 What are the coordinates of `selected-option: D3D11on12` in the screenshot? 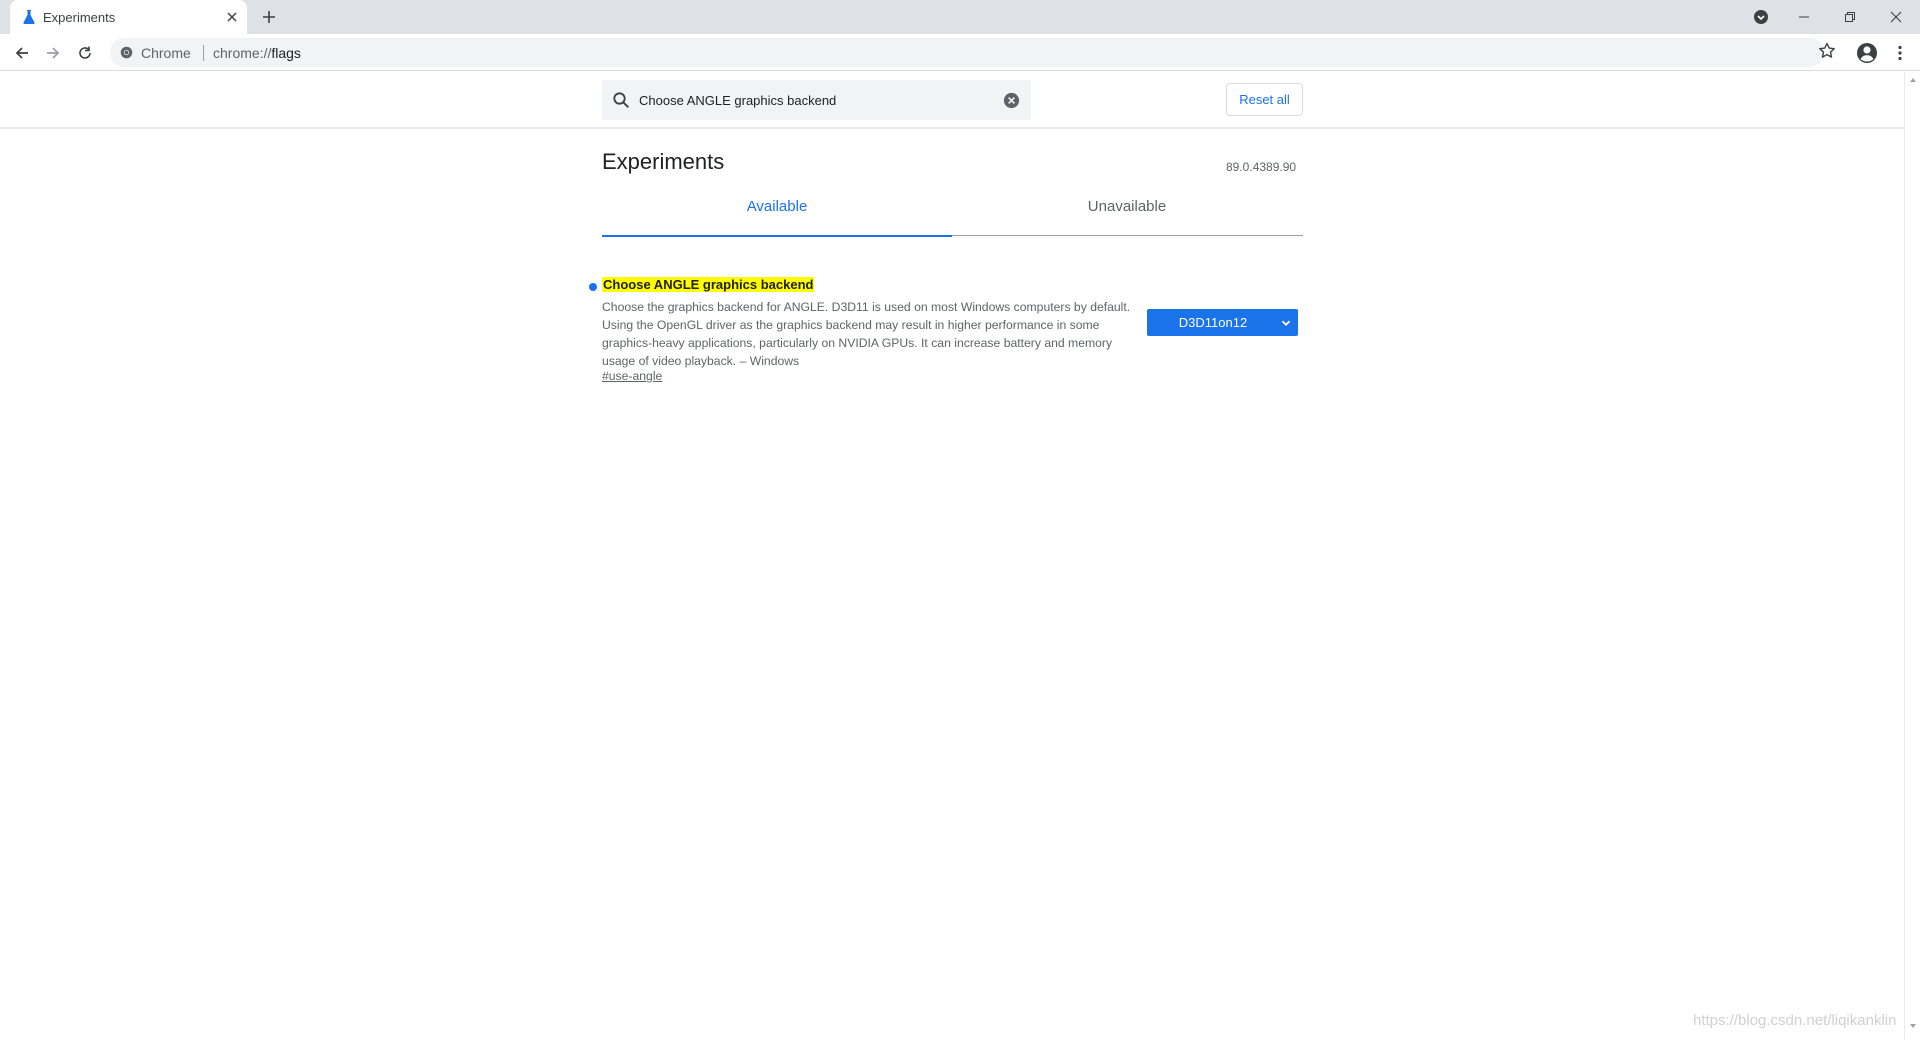 It's located at (1213, 322).